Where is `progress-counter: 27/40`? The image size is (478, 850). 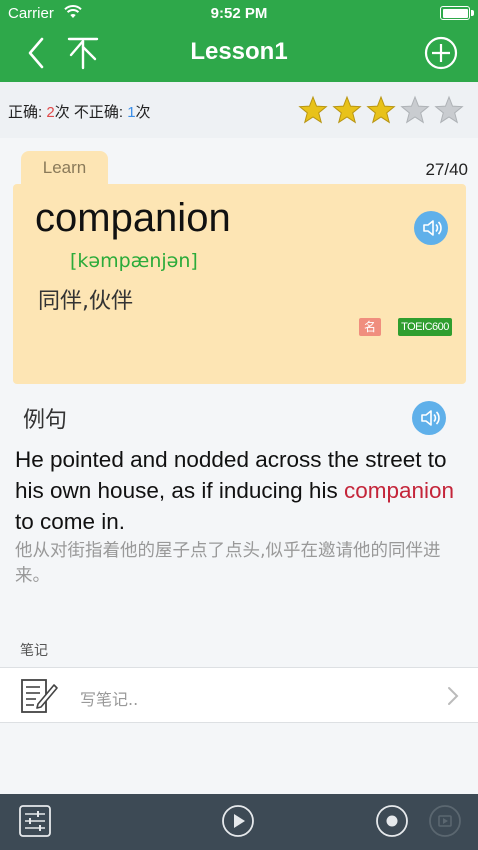 progress-counter: 27/40 is located at coordinates (446, 169).